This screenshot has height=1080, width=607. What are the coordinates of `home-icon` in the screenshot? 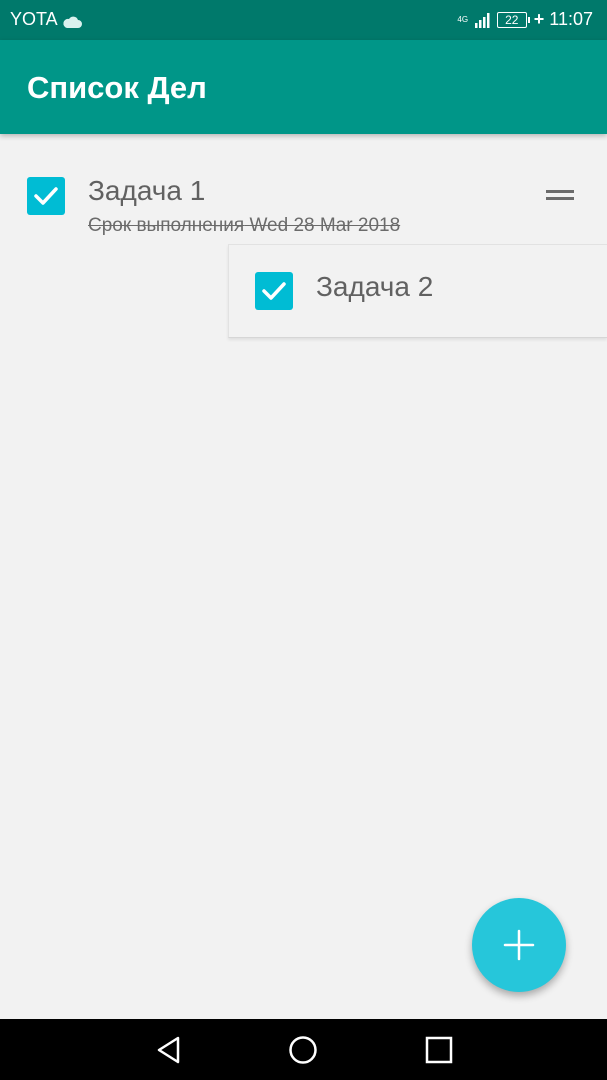 It's located at (303, 1050).